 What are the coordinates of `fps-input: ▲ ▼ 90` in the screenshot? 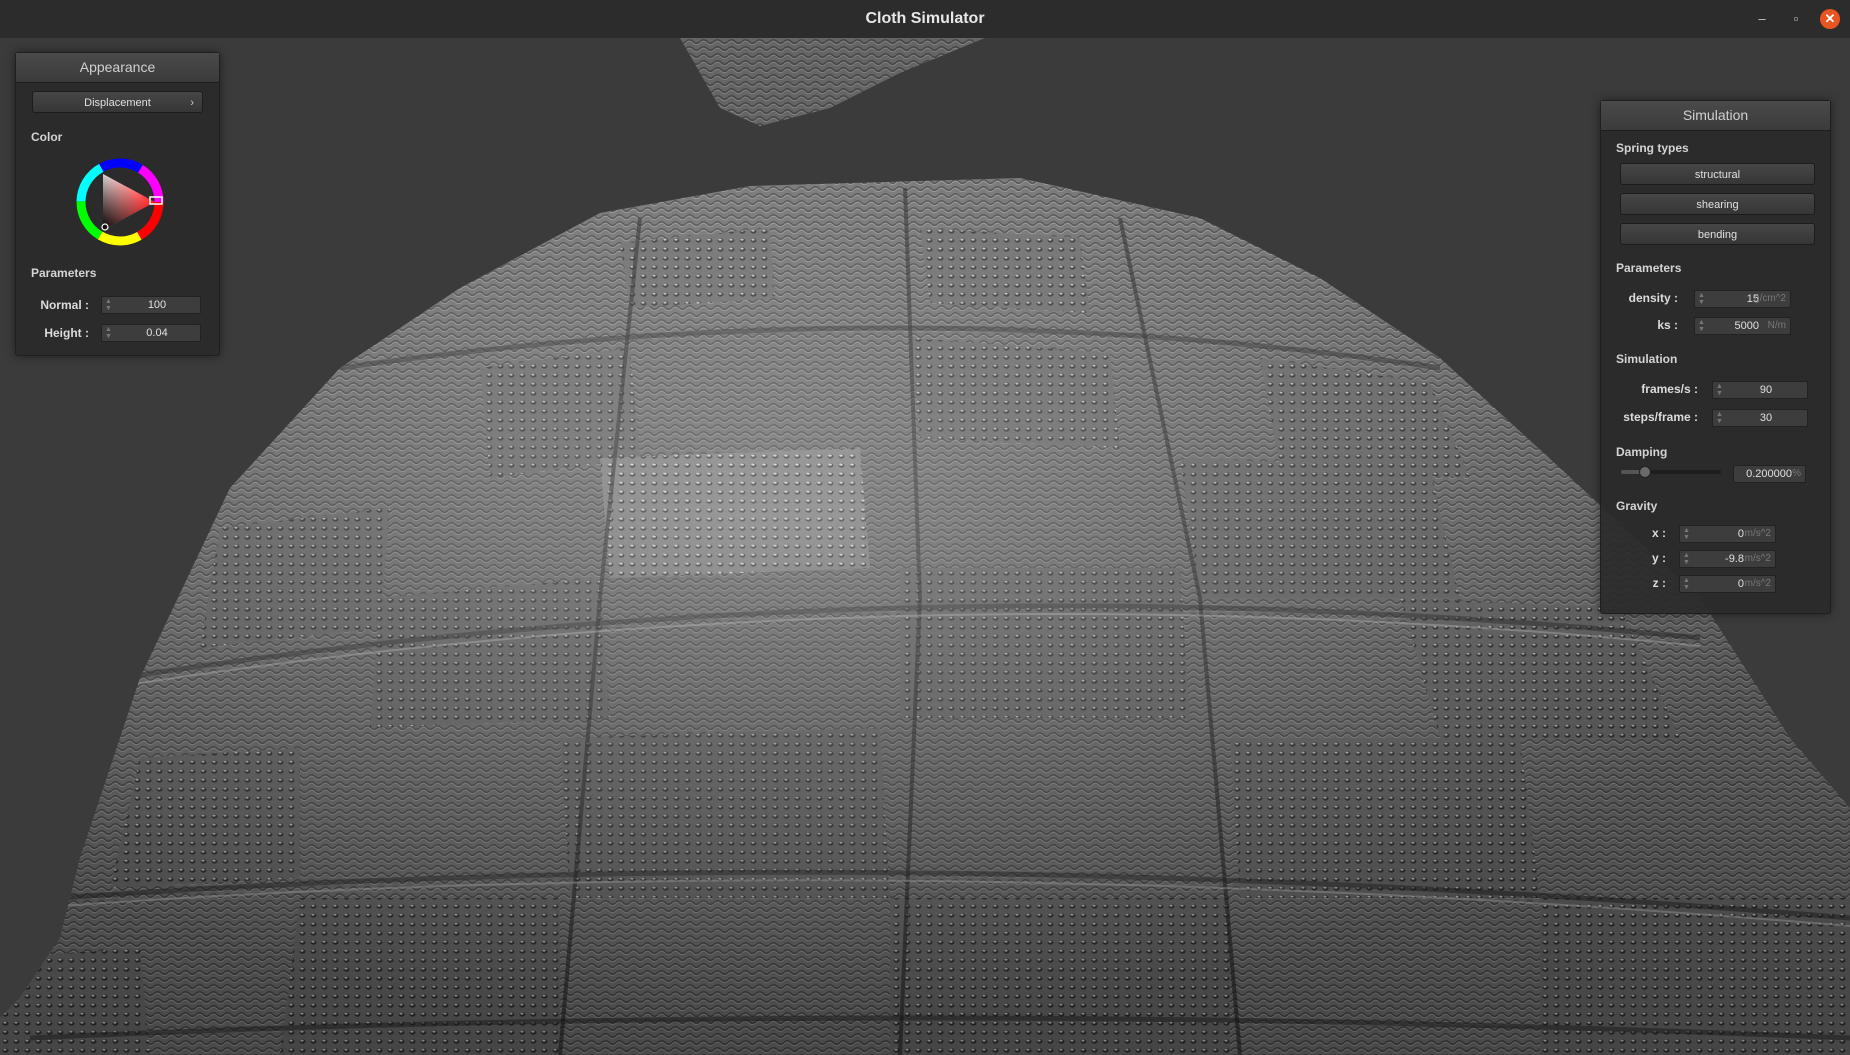 It's located at (1760, 390).